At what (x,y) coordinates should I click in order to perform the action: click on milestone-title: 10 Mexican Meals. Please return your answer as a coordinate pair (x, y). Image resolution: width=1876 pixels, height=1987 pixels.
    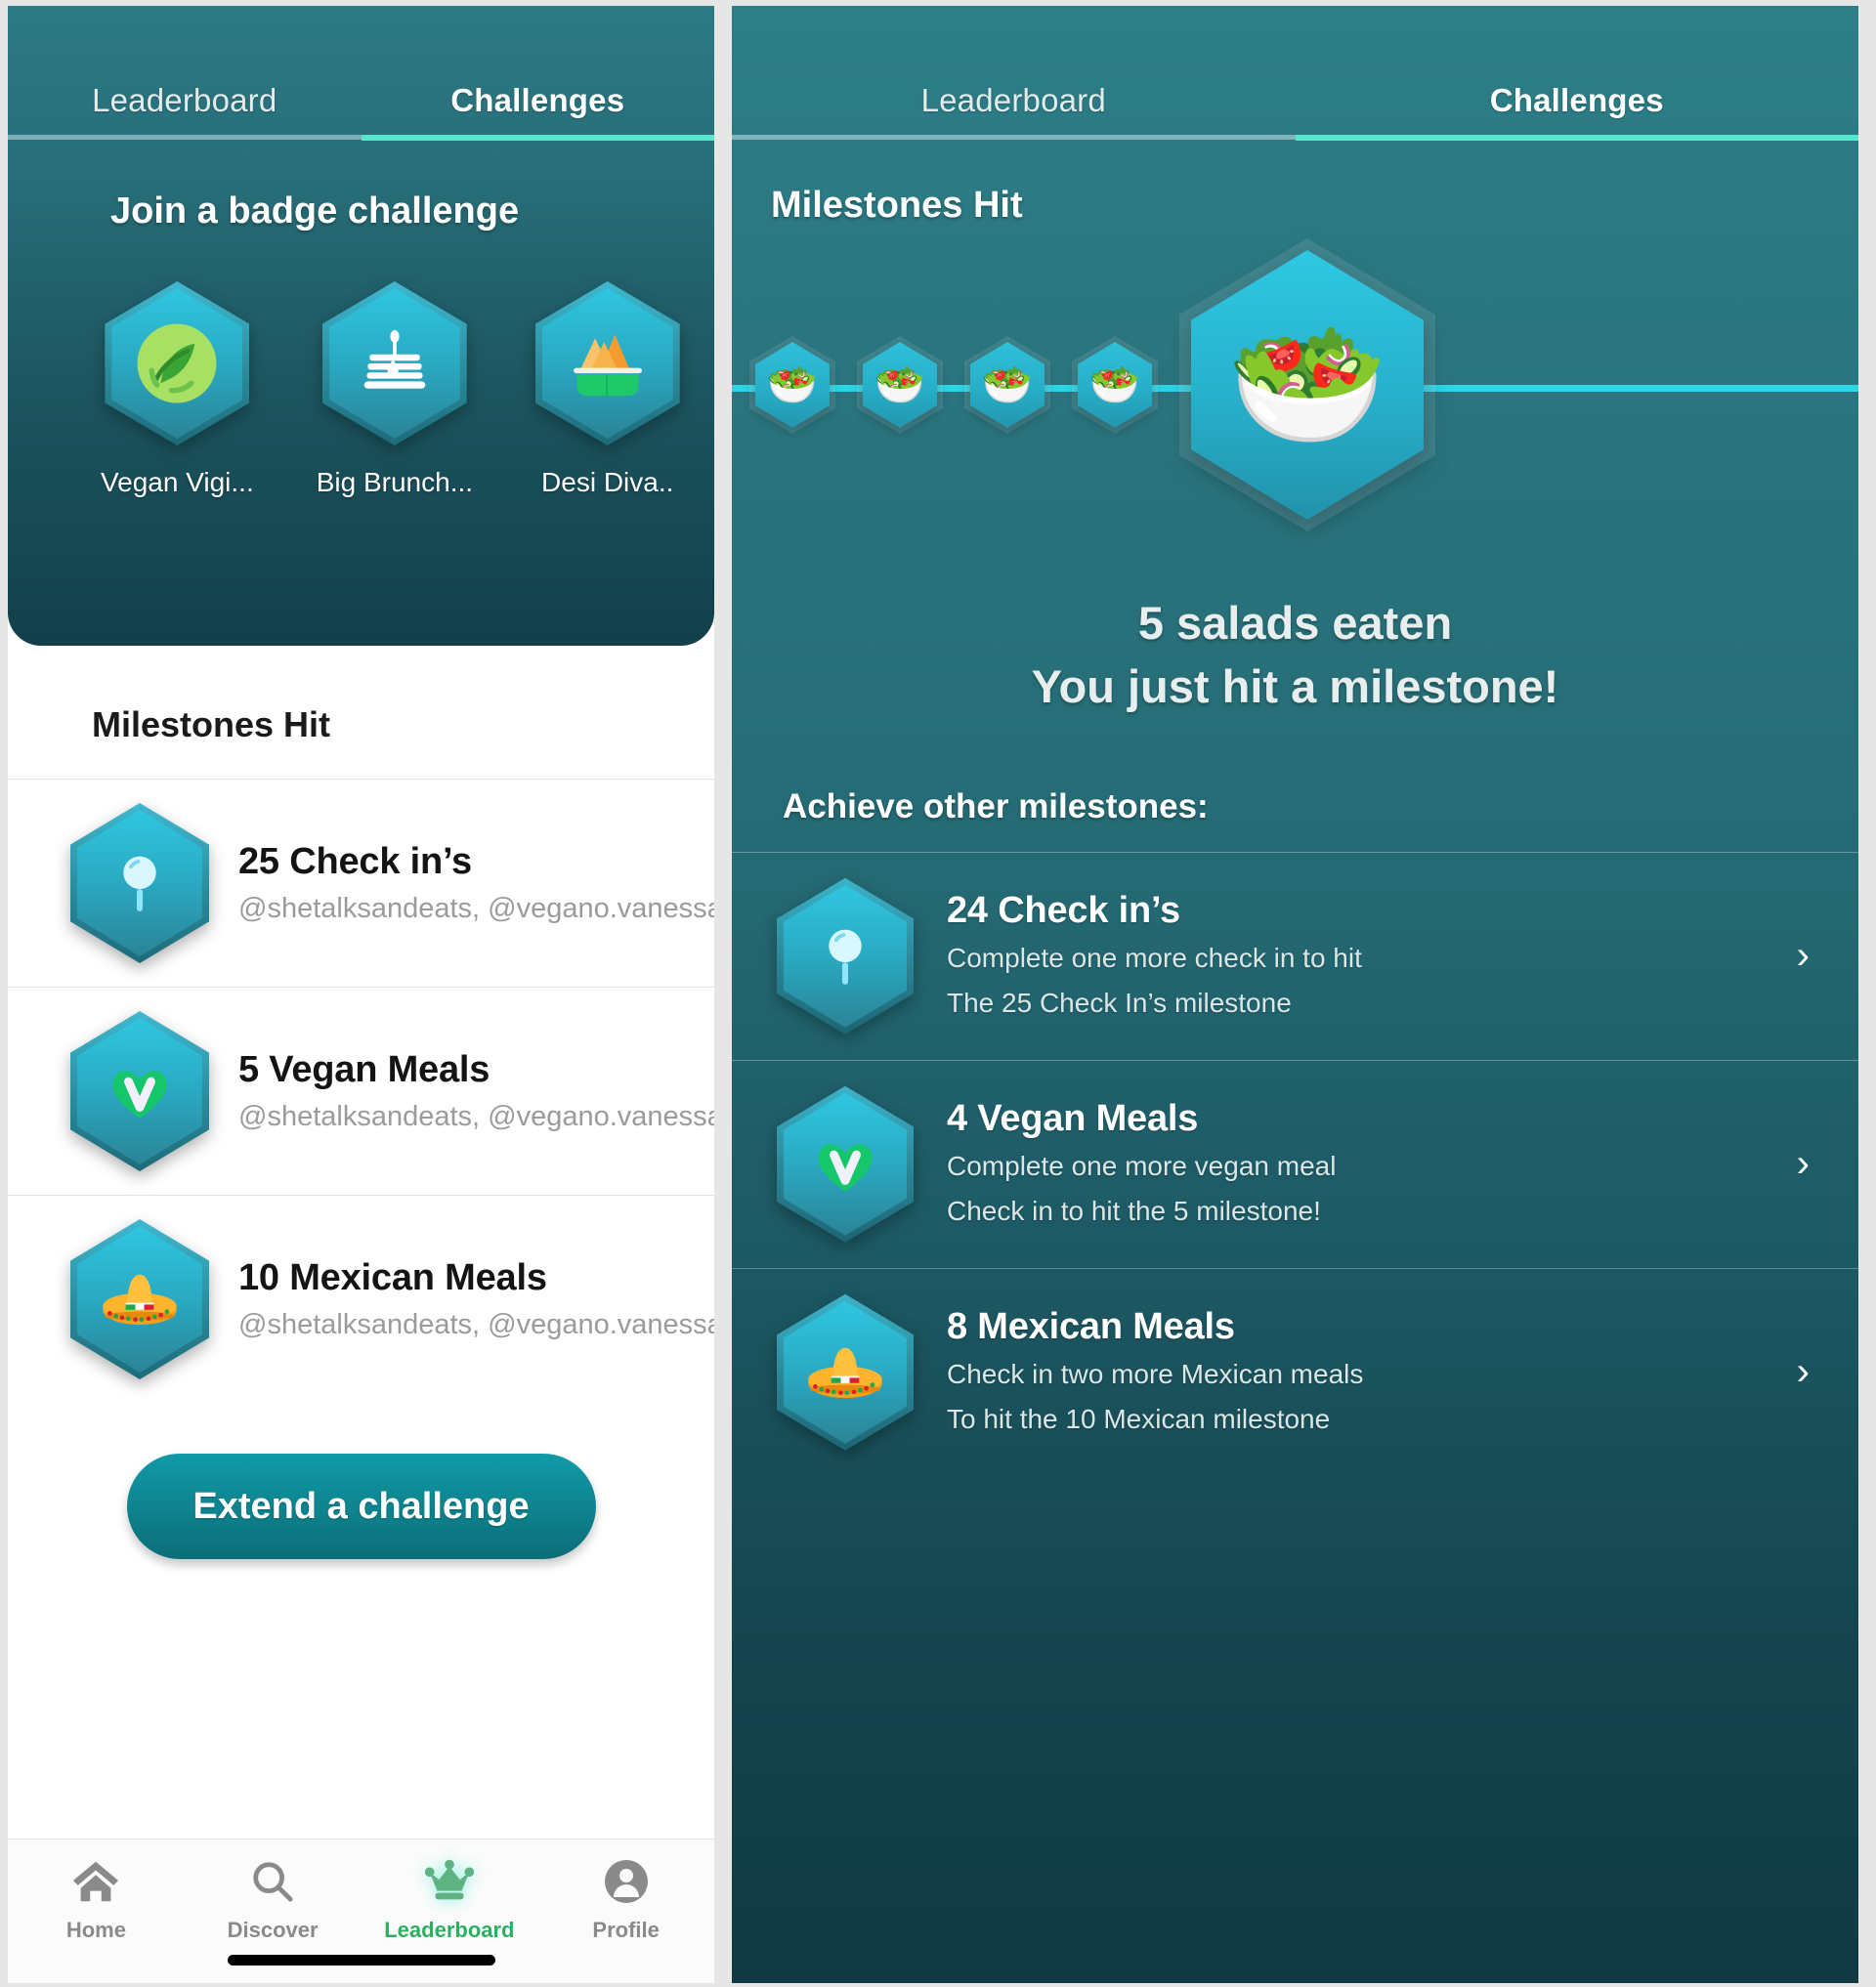
    Looking at the image, I should click on (392, 1277).